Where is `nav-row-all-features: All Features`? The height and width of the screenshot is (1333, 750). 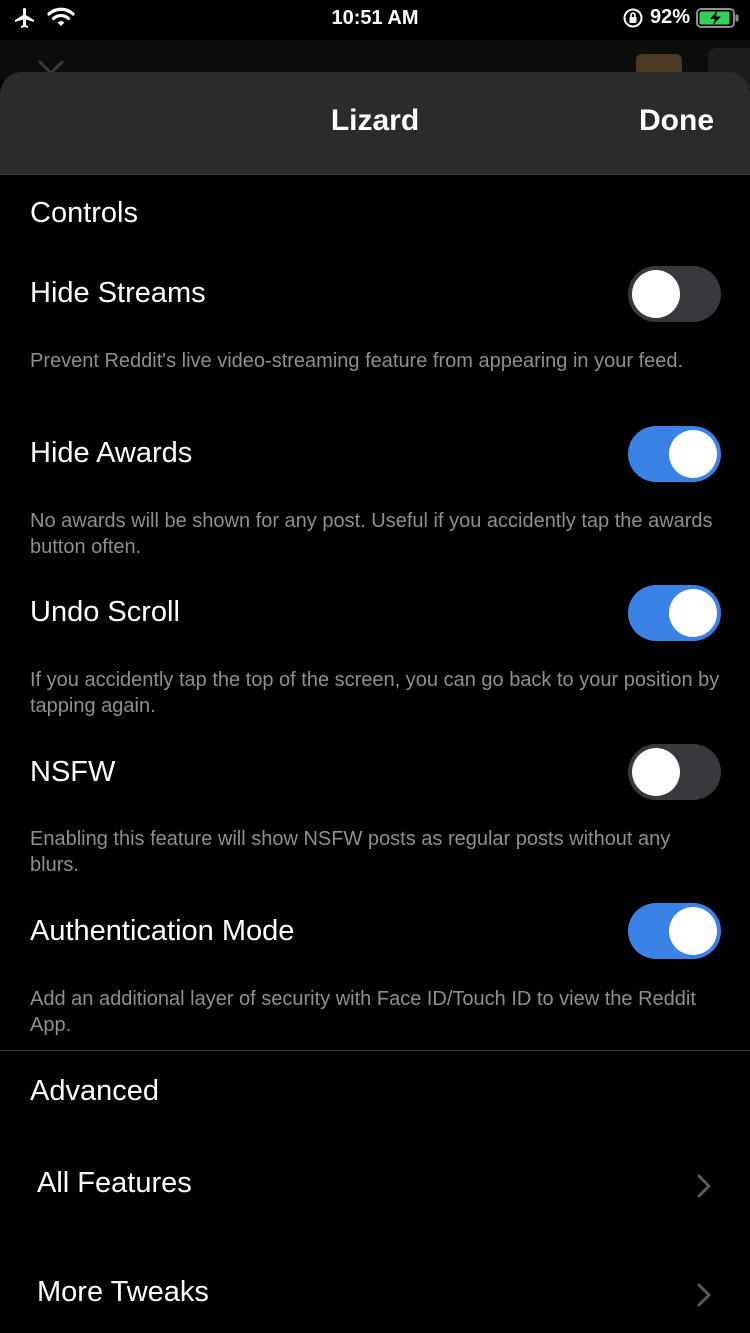
nav-row-all-features: All Features is located at coordinates (375, 1186).